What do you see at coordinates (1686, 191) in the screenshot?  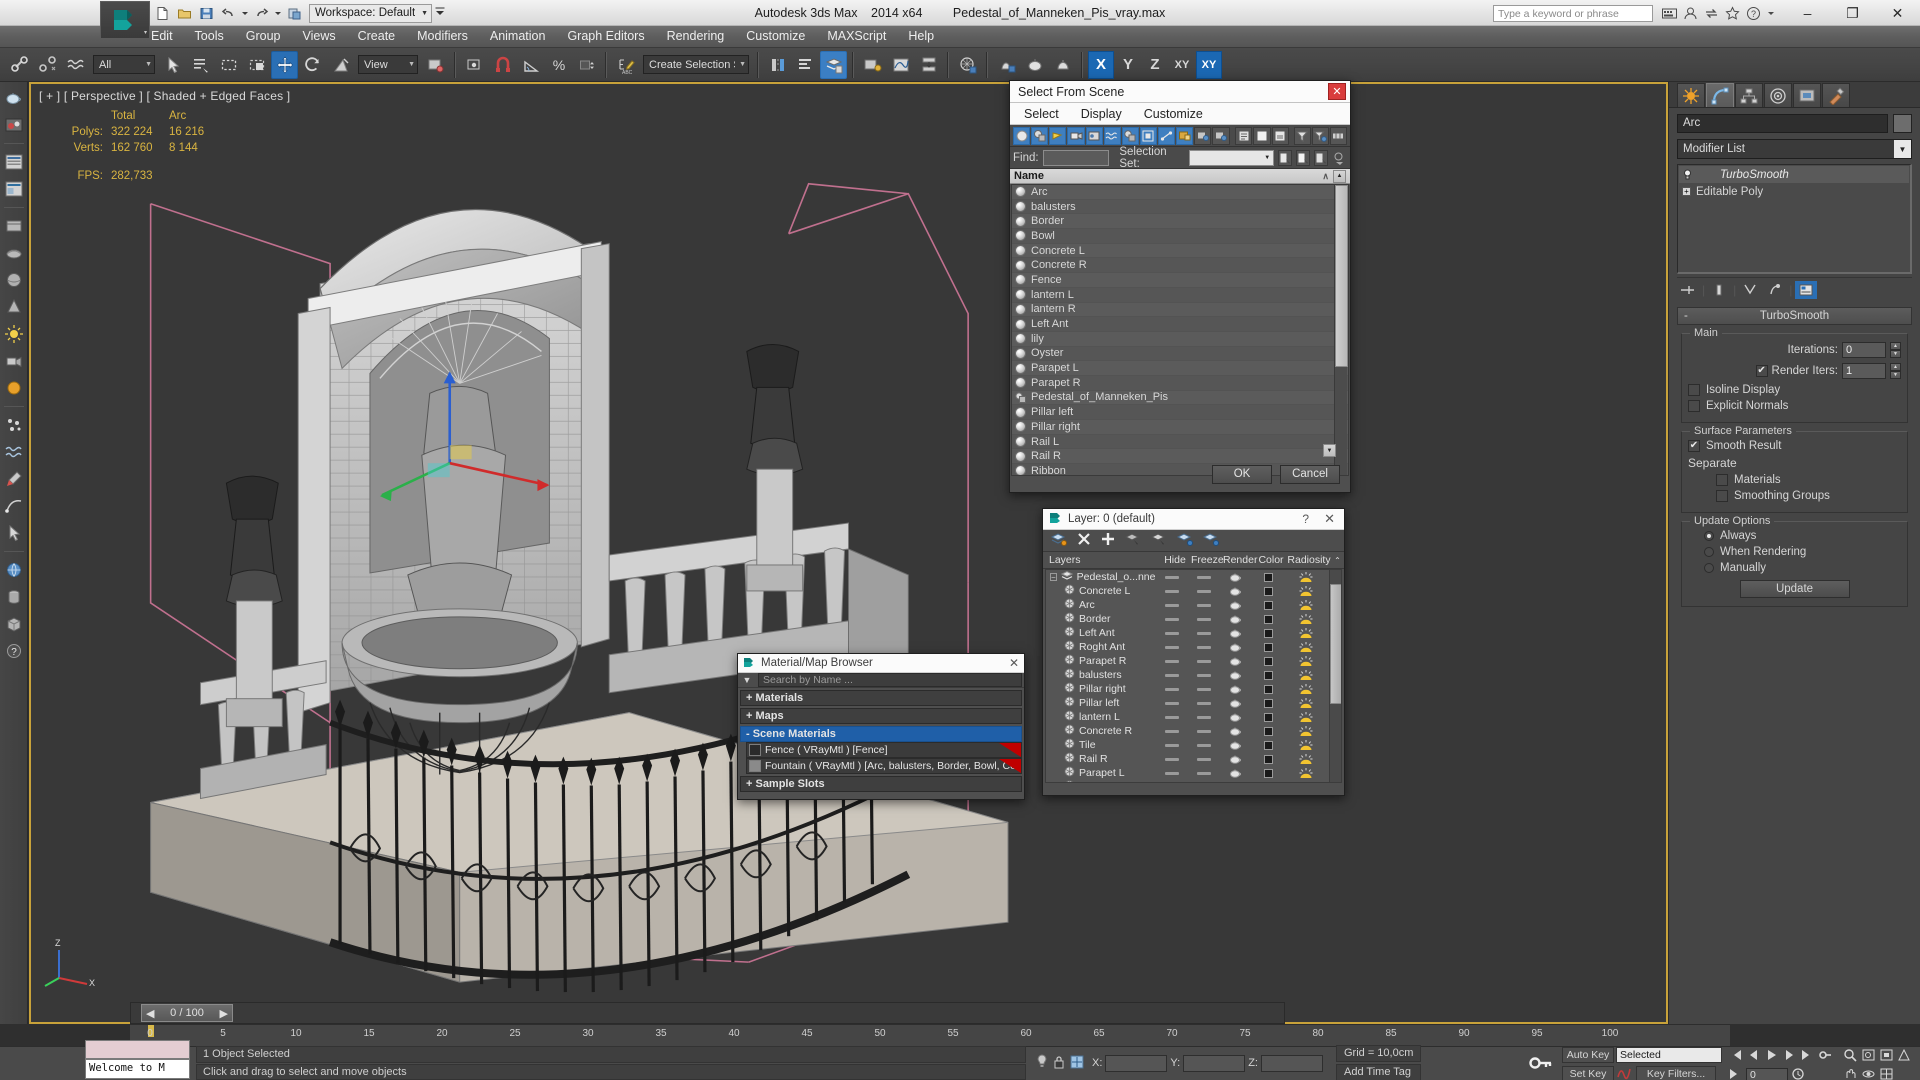 I see `expand-plus-icon: +` at bounding box center [1686, 191].